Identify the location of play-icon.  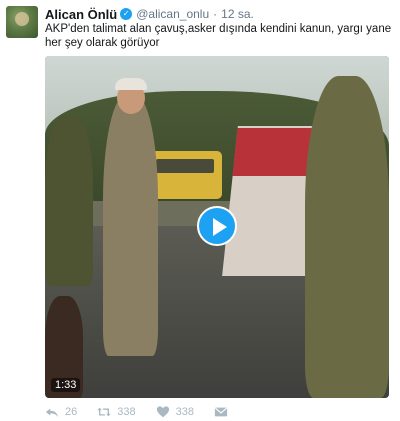
(217, 226).